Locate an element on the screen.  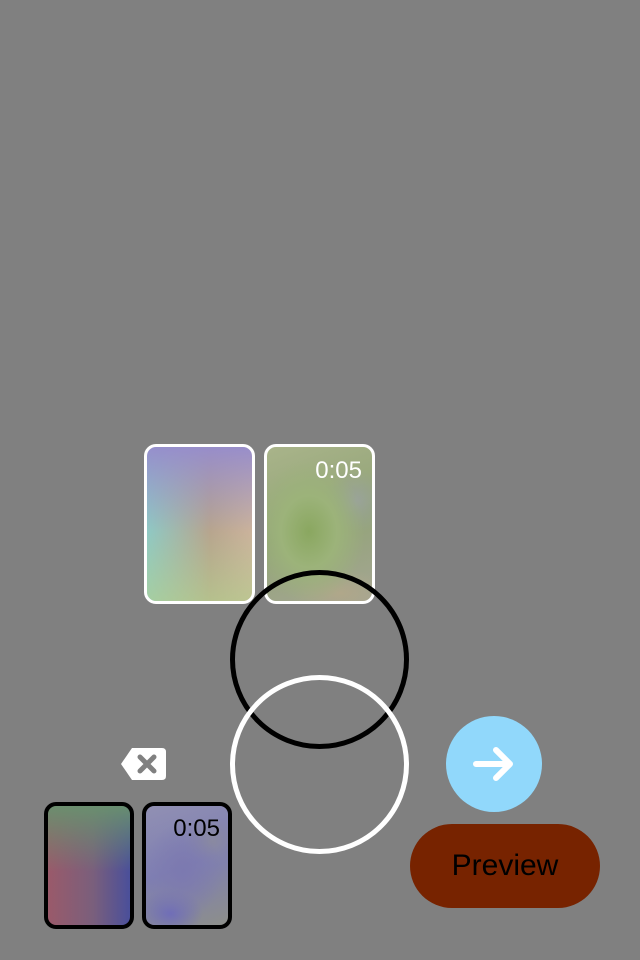
delete-button is located at coordinates (144, 764).